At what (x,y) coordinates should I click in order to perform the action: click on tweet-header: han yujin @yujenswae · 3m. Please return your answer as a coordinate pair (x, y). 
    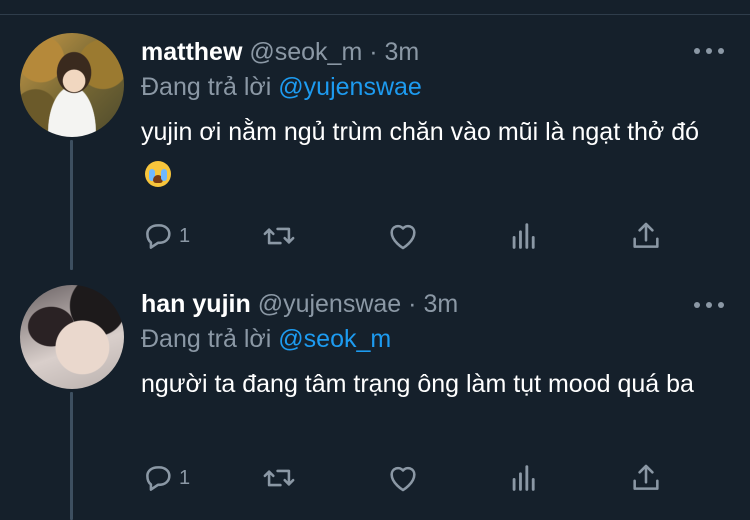
    Looking at the image, I should click on (299, 304).